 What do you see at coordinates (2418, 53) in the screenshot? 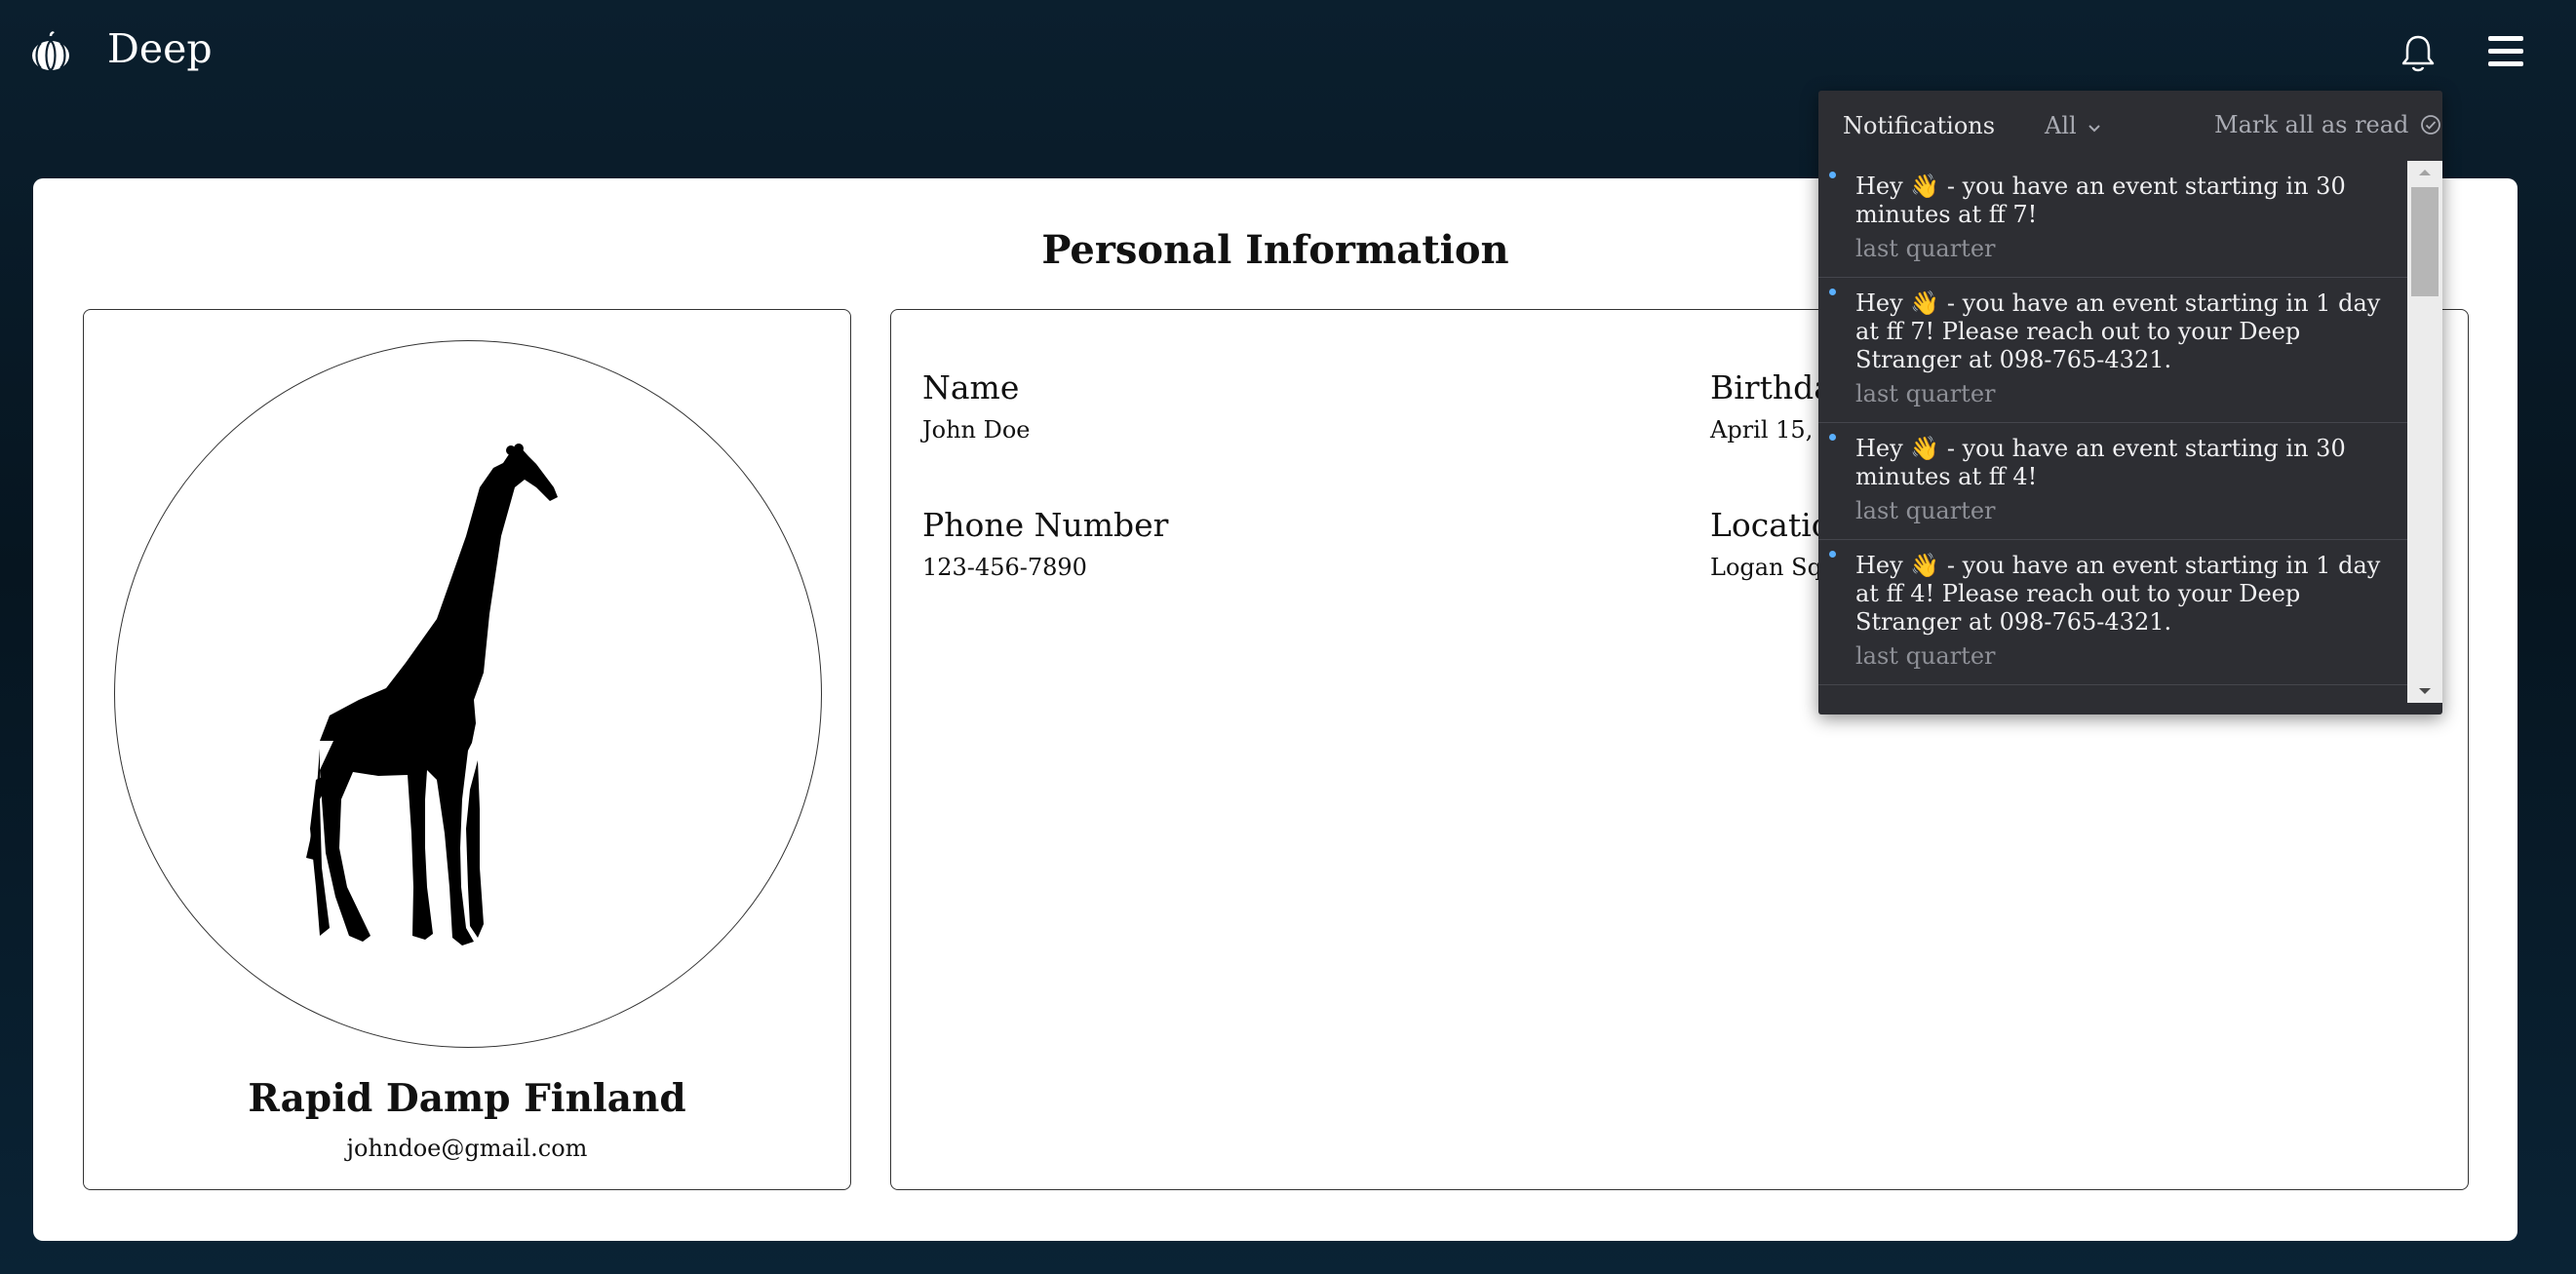
I see `bell-icon` at bounding box center [2418, 53].